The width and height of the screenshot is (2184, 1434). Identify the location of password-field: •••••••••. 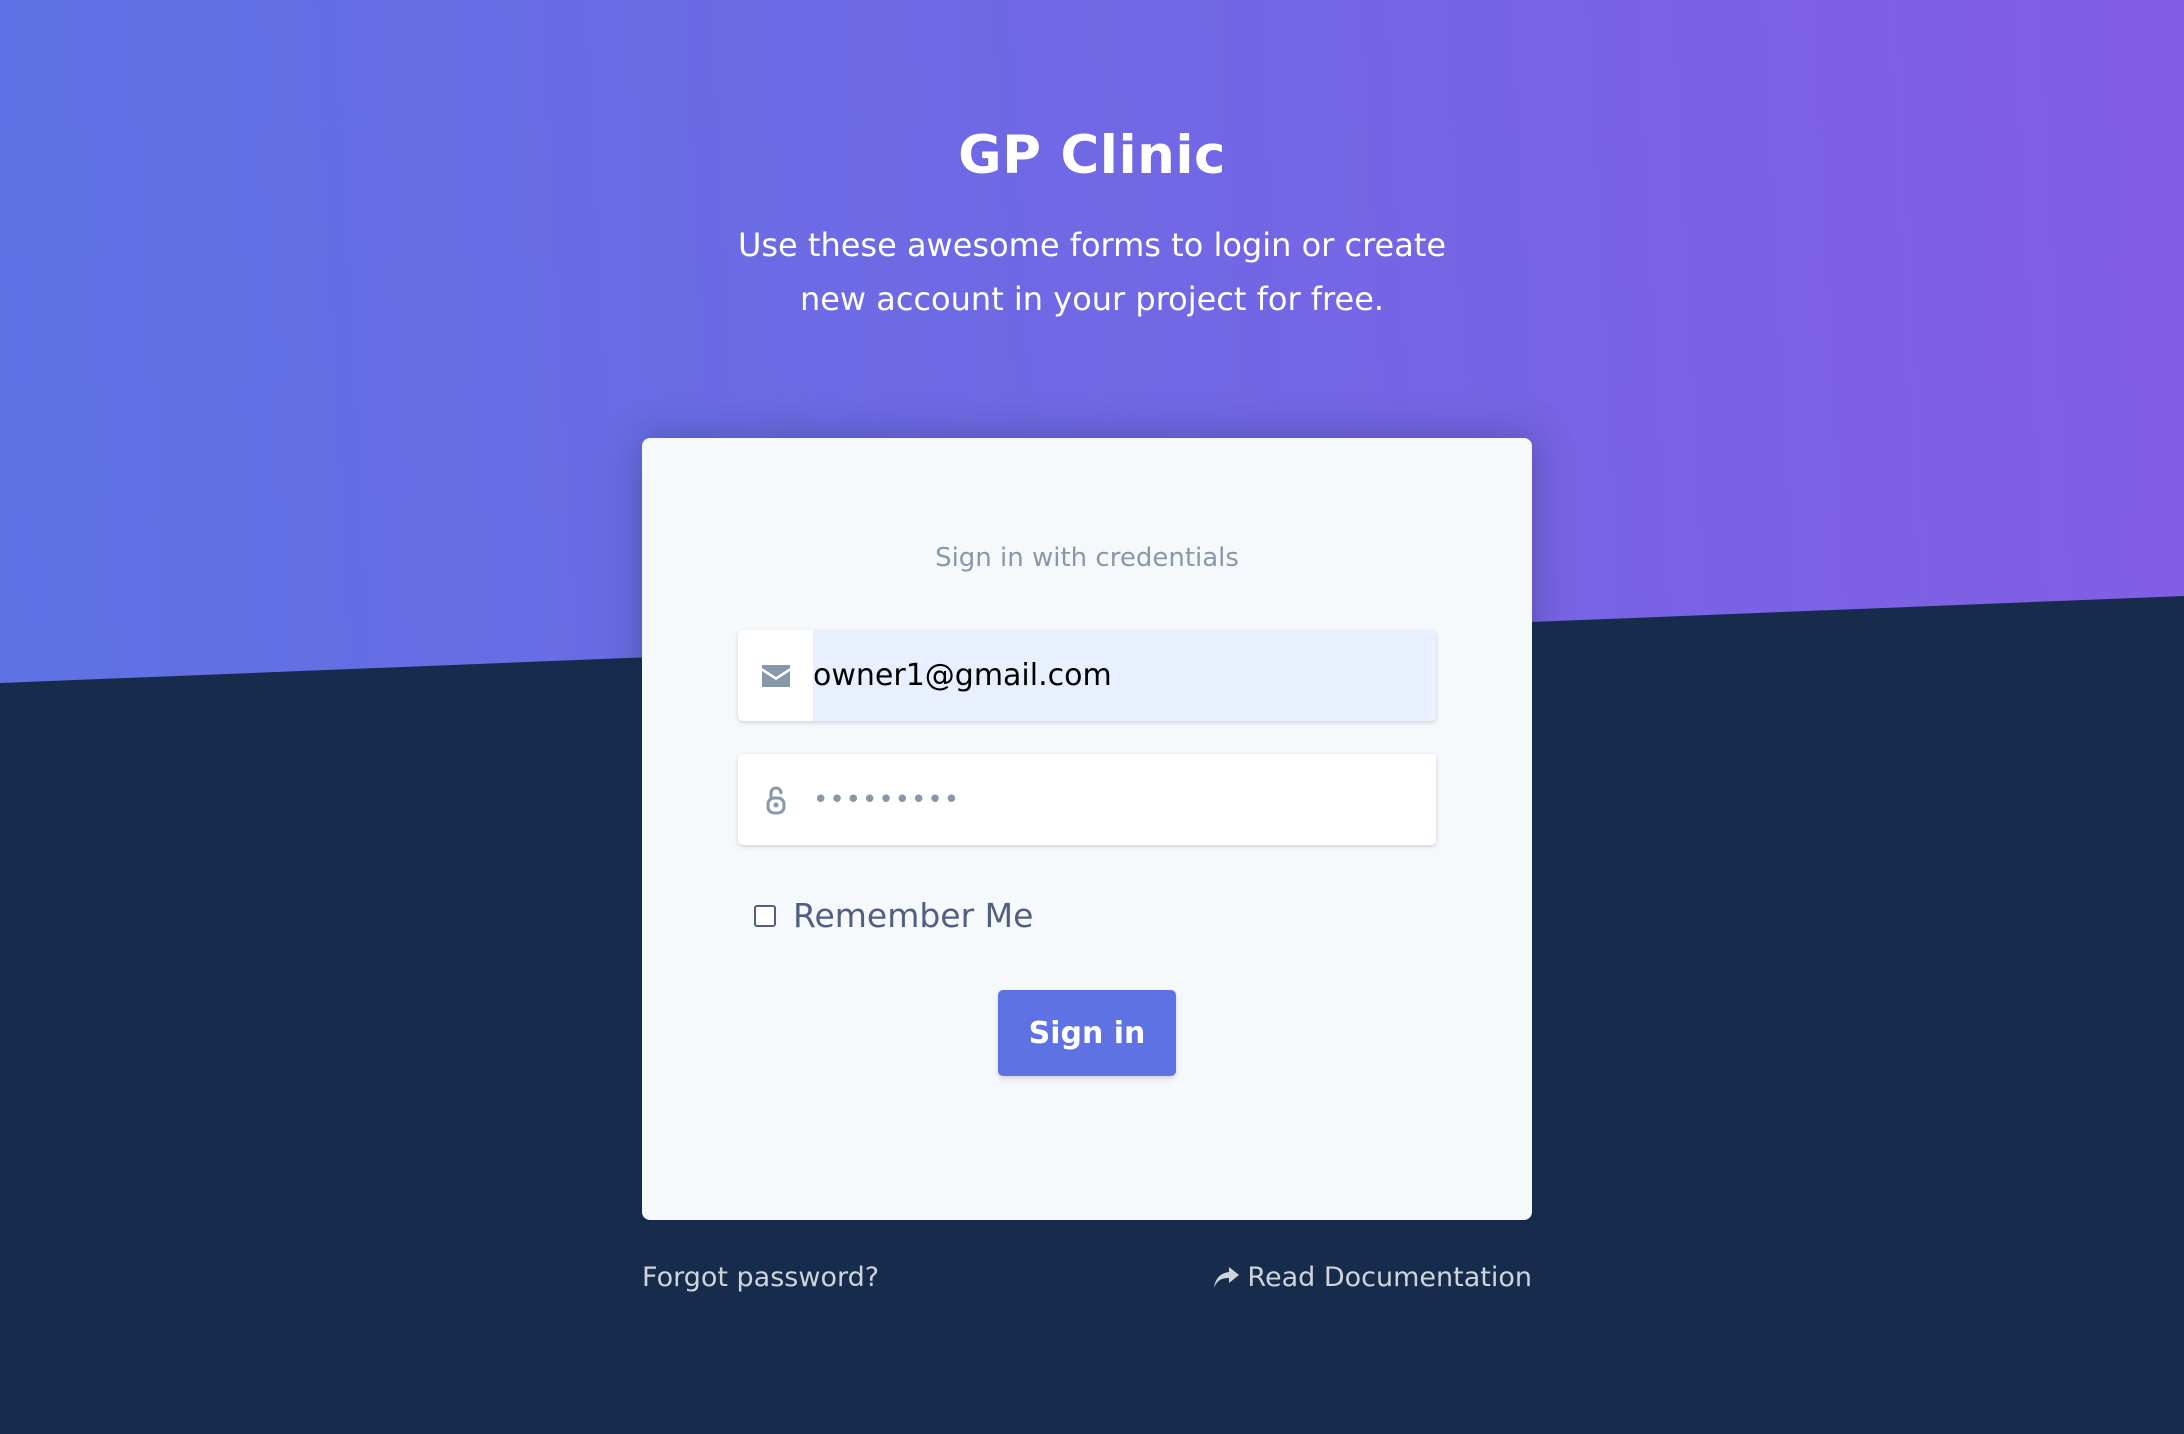
(1087, 799).